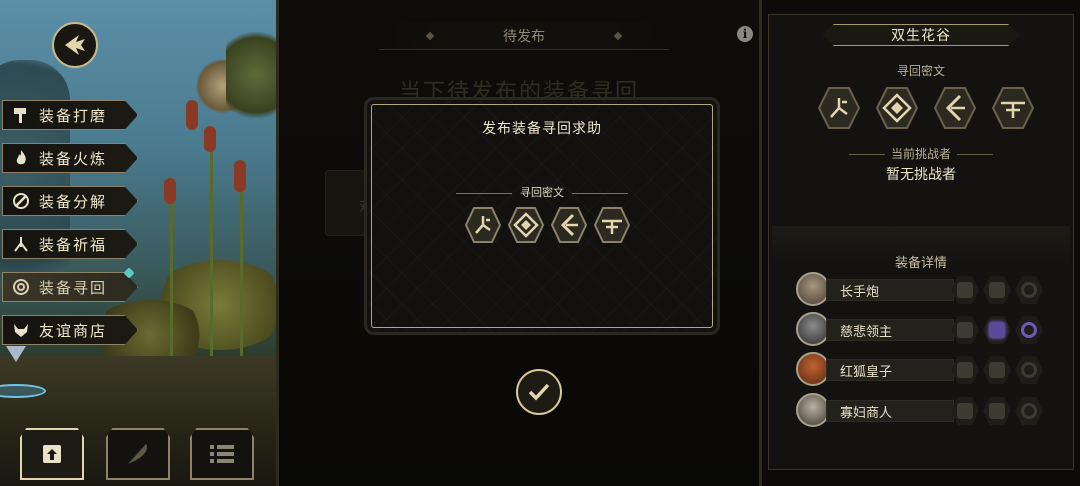 The height and width of the screenshot is (486, 1080). Describe the element at coordinates (813, 289) in the screenshot. I see `hero-longhand-cannon-avatar` at that location.